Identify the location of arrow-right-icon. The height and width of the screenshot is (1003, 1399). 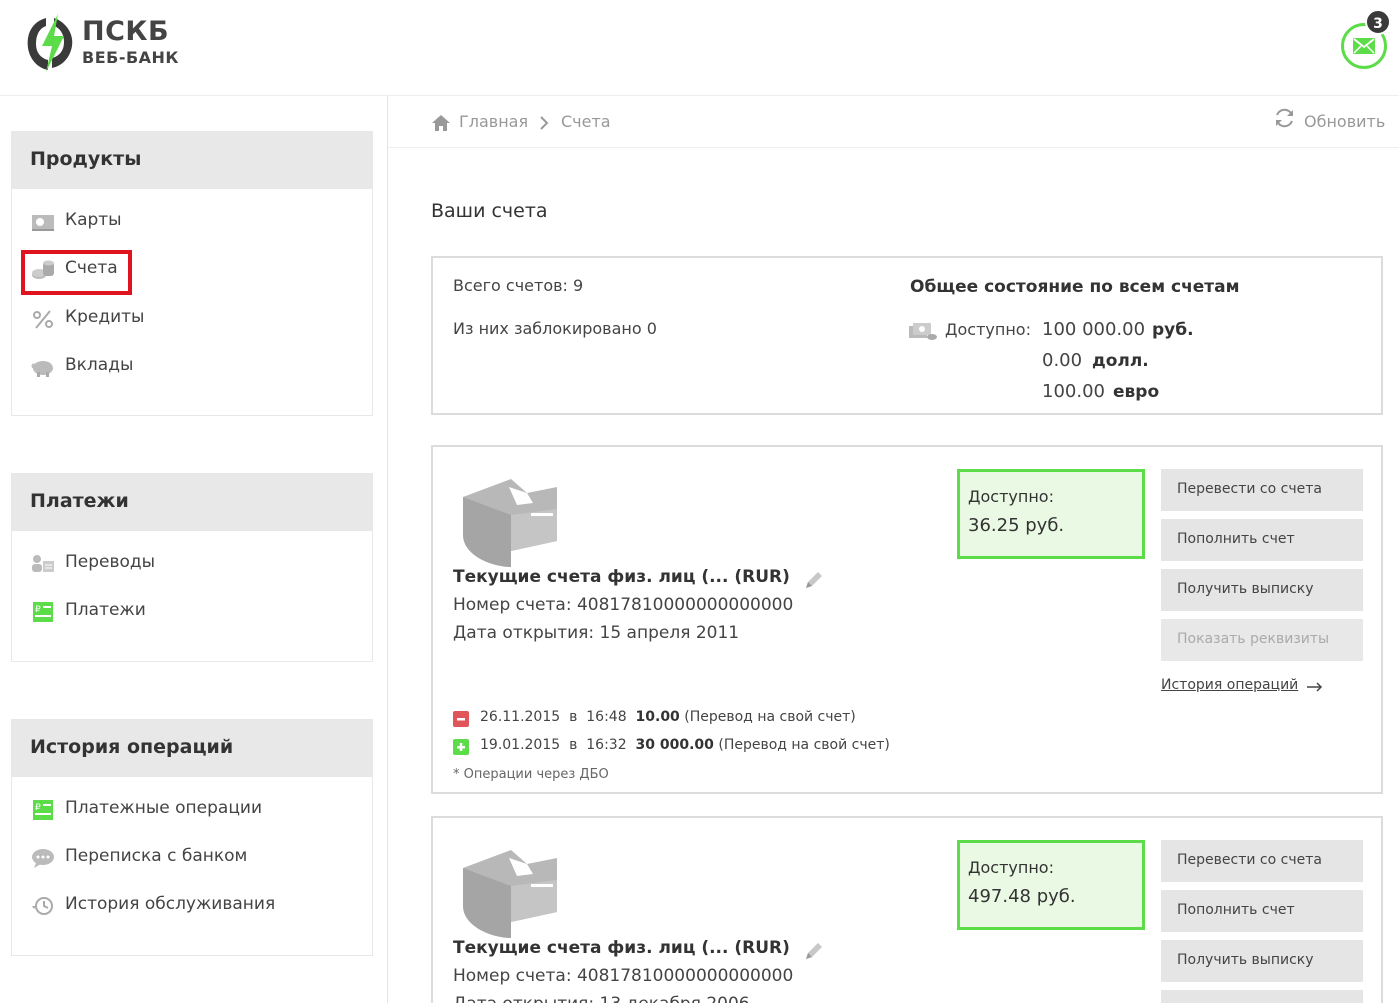
(1315, 687).